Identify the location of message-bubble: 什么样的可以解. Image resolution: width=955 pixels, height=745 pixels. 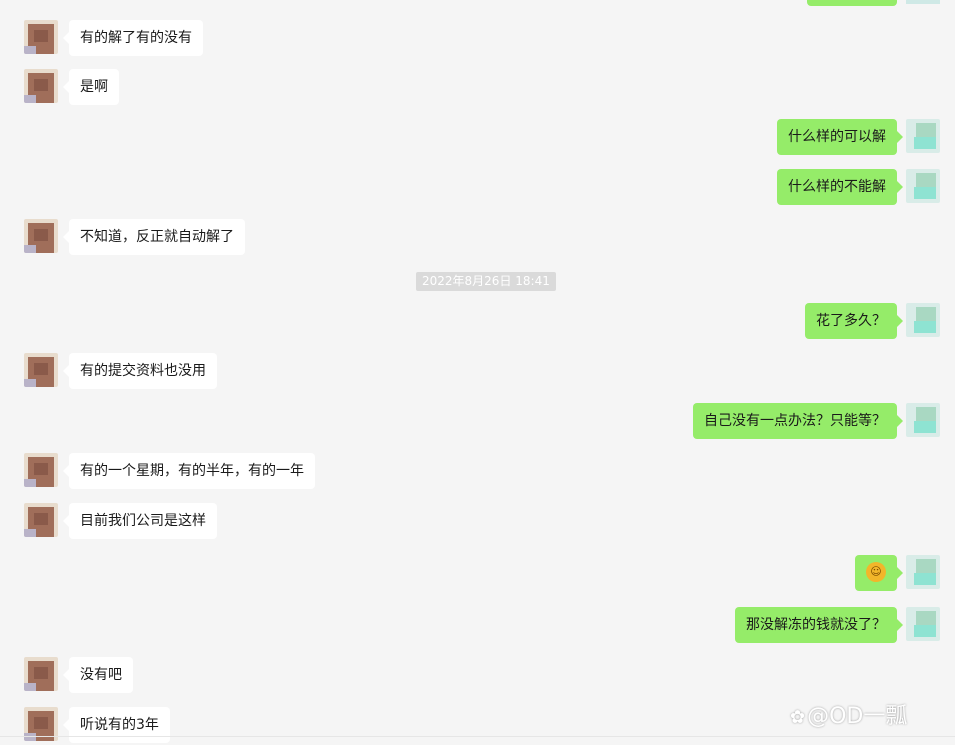
(840, 137).